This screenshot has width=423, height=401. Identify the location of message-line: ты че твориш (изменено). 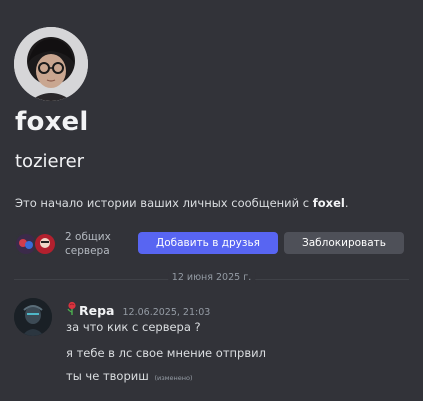
(129, 376).